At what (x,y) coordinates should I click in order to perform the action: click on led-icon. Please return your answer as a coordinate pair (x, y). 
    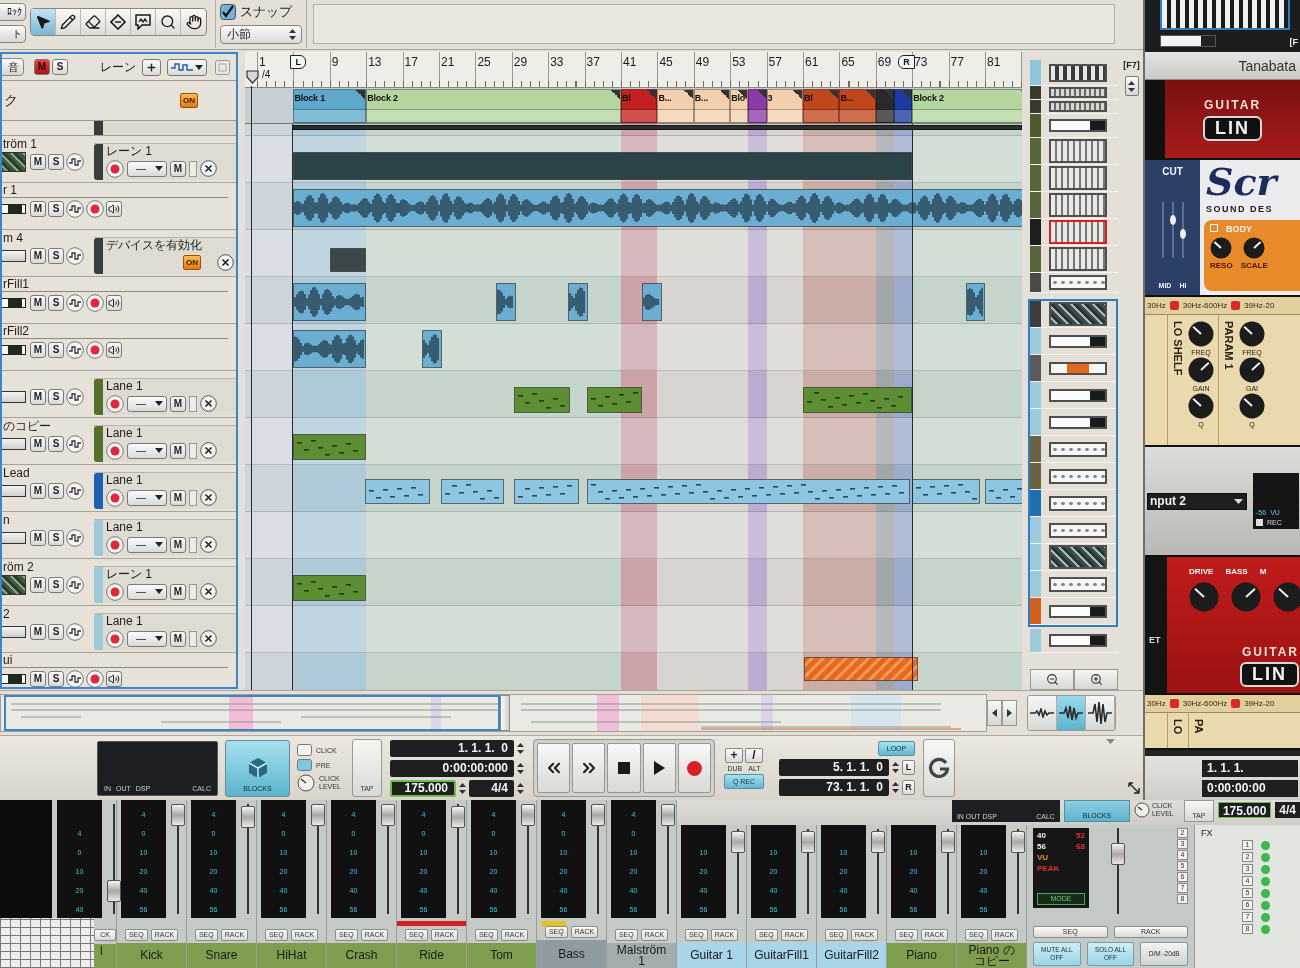
    Looking at the image, I should click on (1236, 703).